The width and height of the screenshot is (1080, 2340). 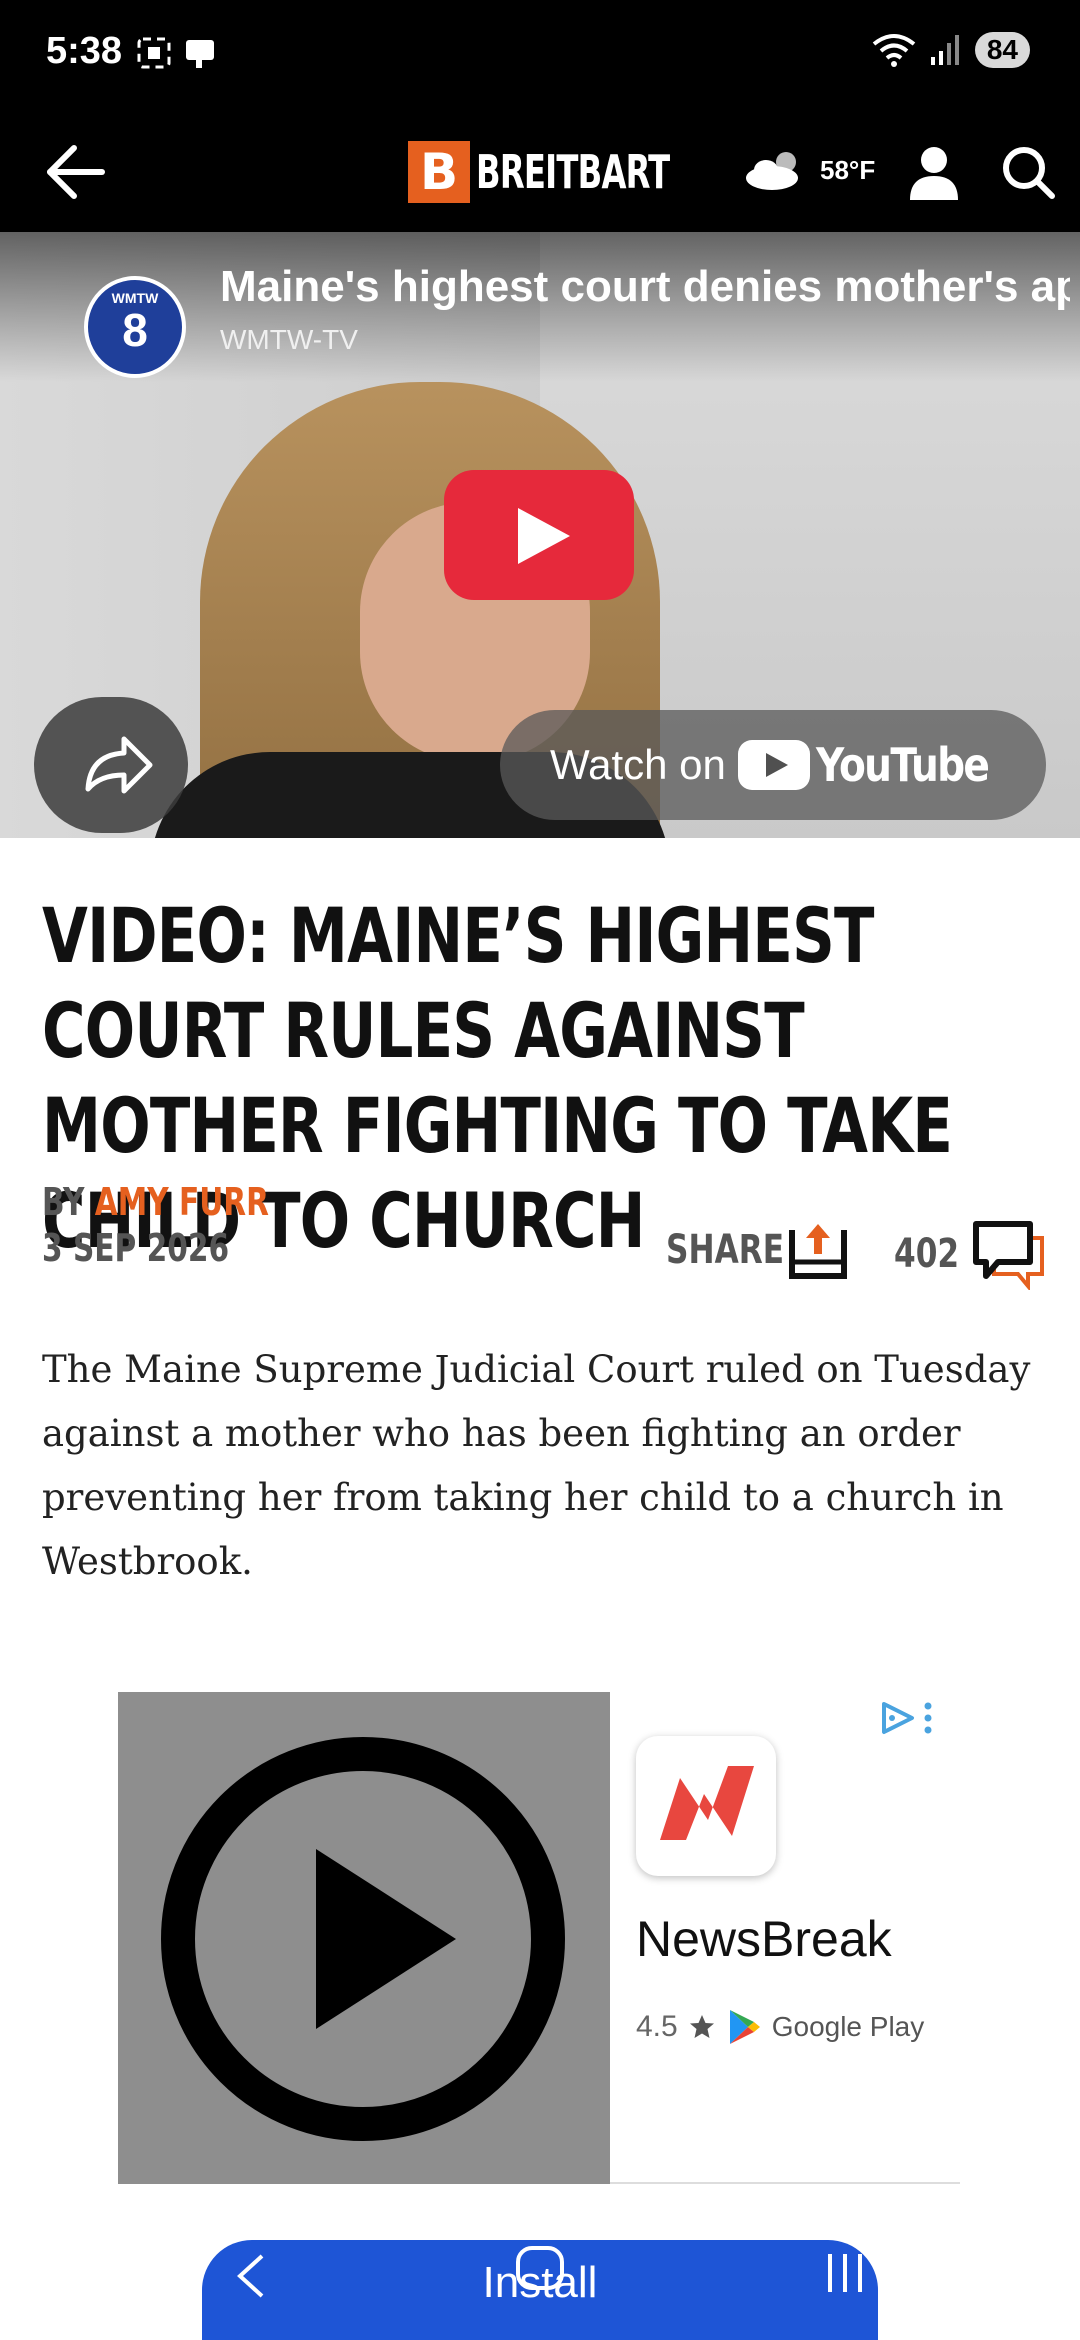 I want to click on status-bar: 5:38 84, so click(x=540, y=56).